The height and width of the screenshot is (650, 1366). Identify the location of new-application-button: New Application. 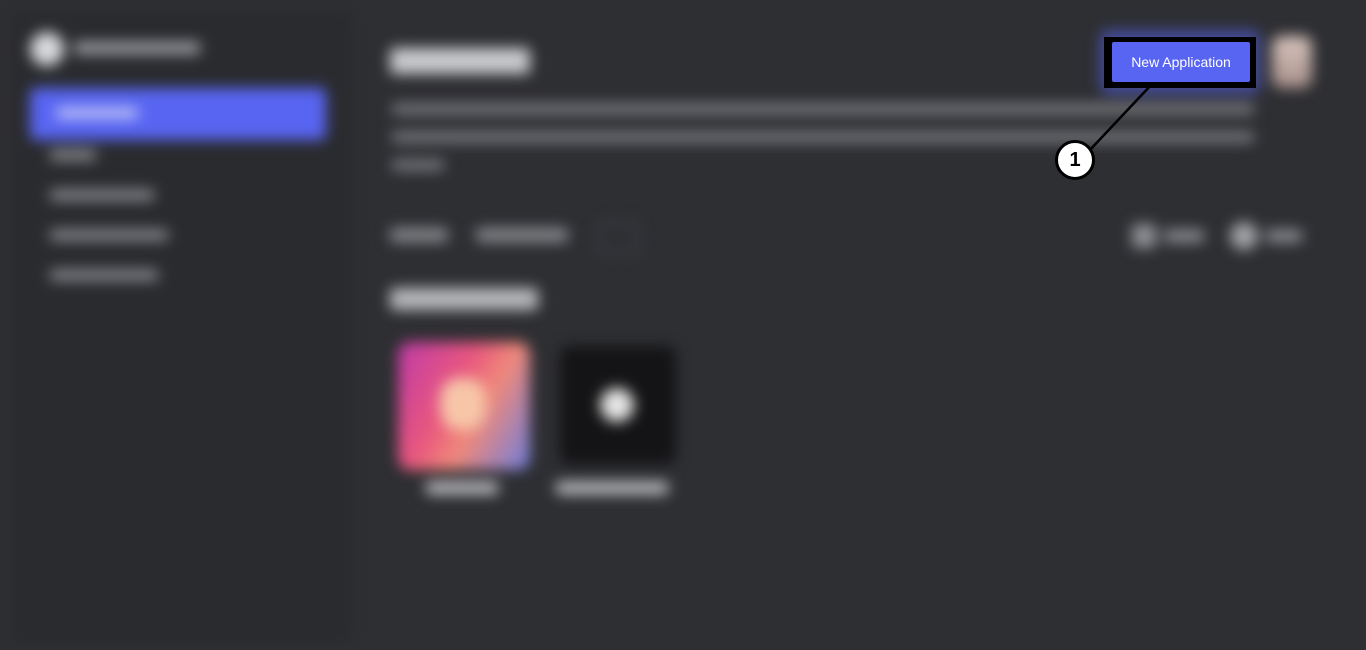
(1181, 62).